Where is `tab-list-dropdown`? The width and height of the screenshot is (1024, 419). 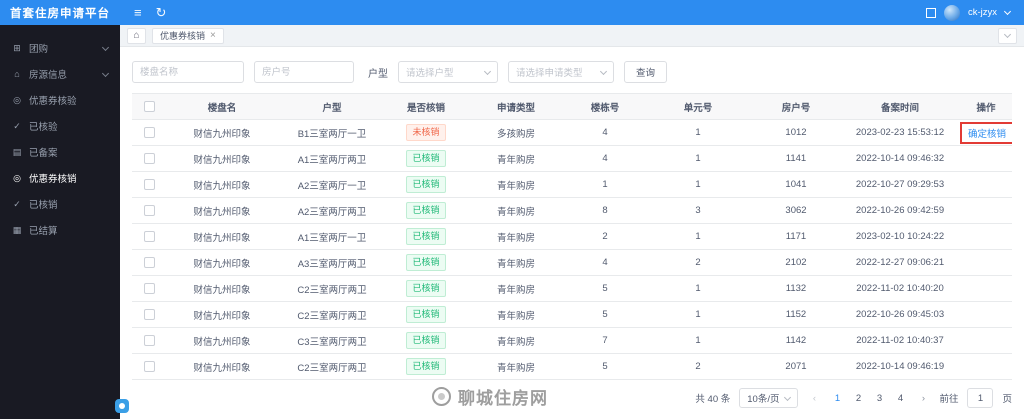 tab-list-dropdown is located at coordinates (1007, 35).